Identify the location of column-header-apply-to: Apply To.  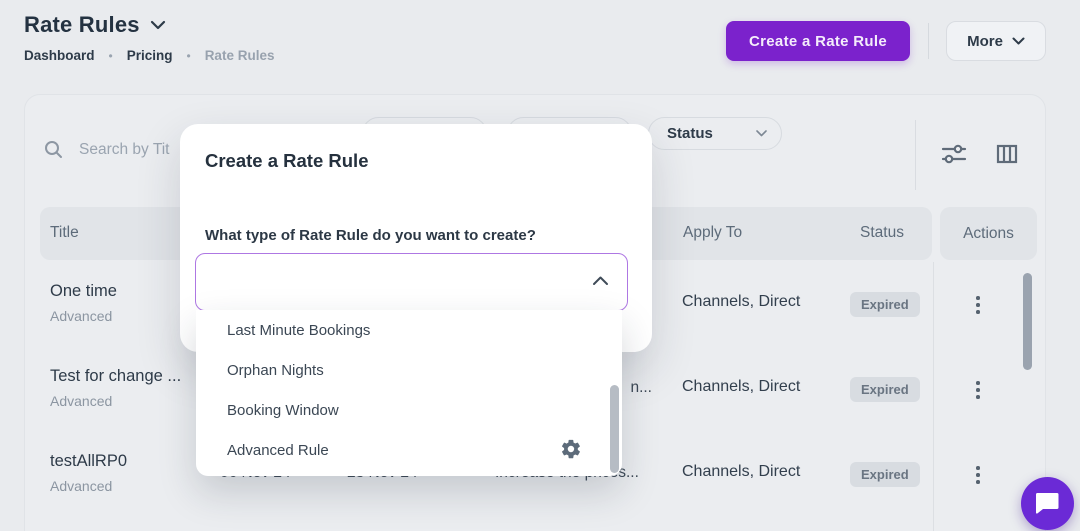
(712, 233).